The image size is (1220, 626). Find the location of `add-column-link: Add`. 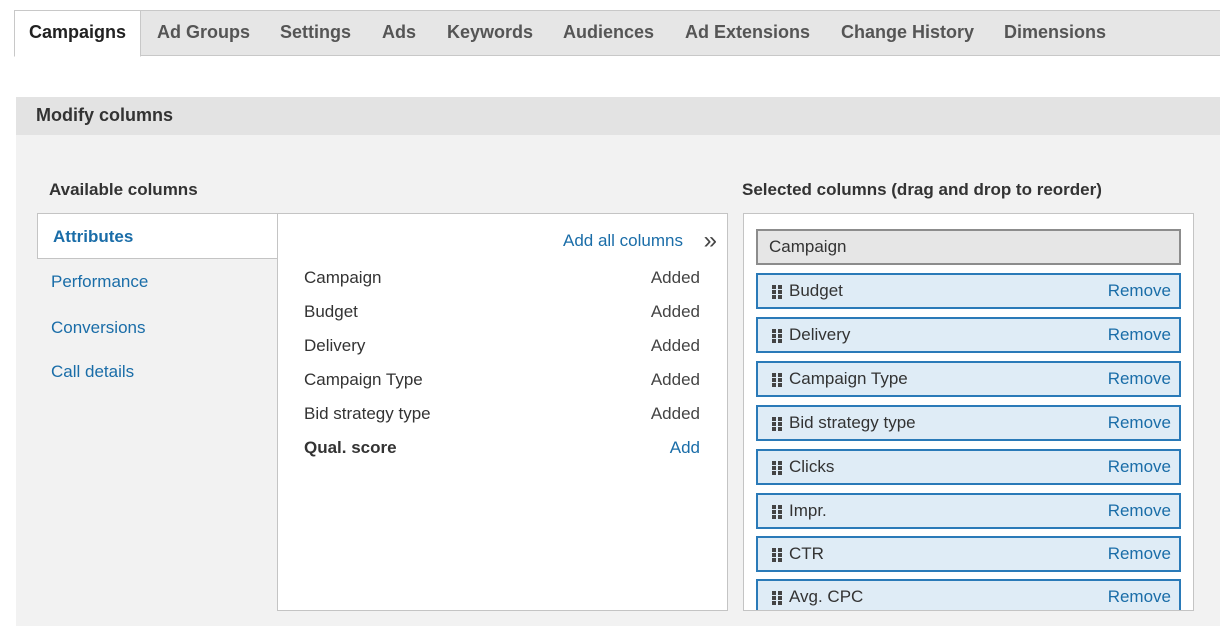

add-column-link: Add is located at coordinates (685, 448).